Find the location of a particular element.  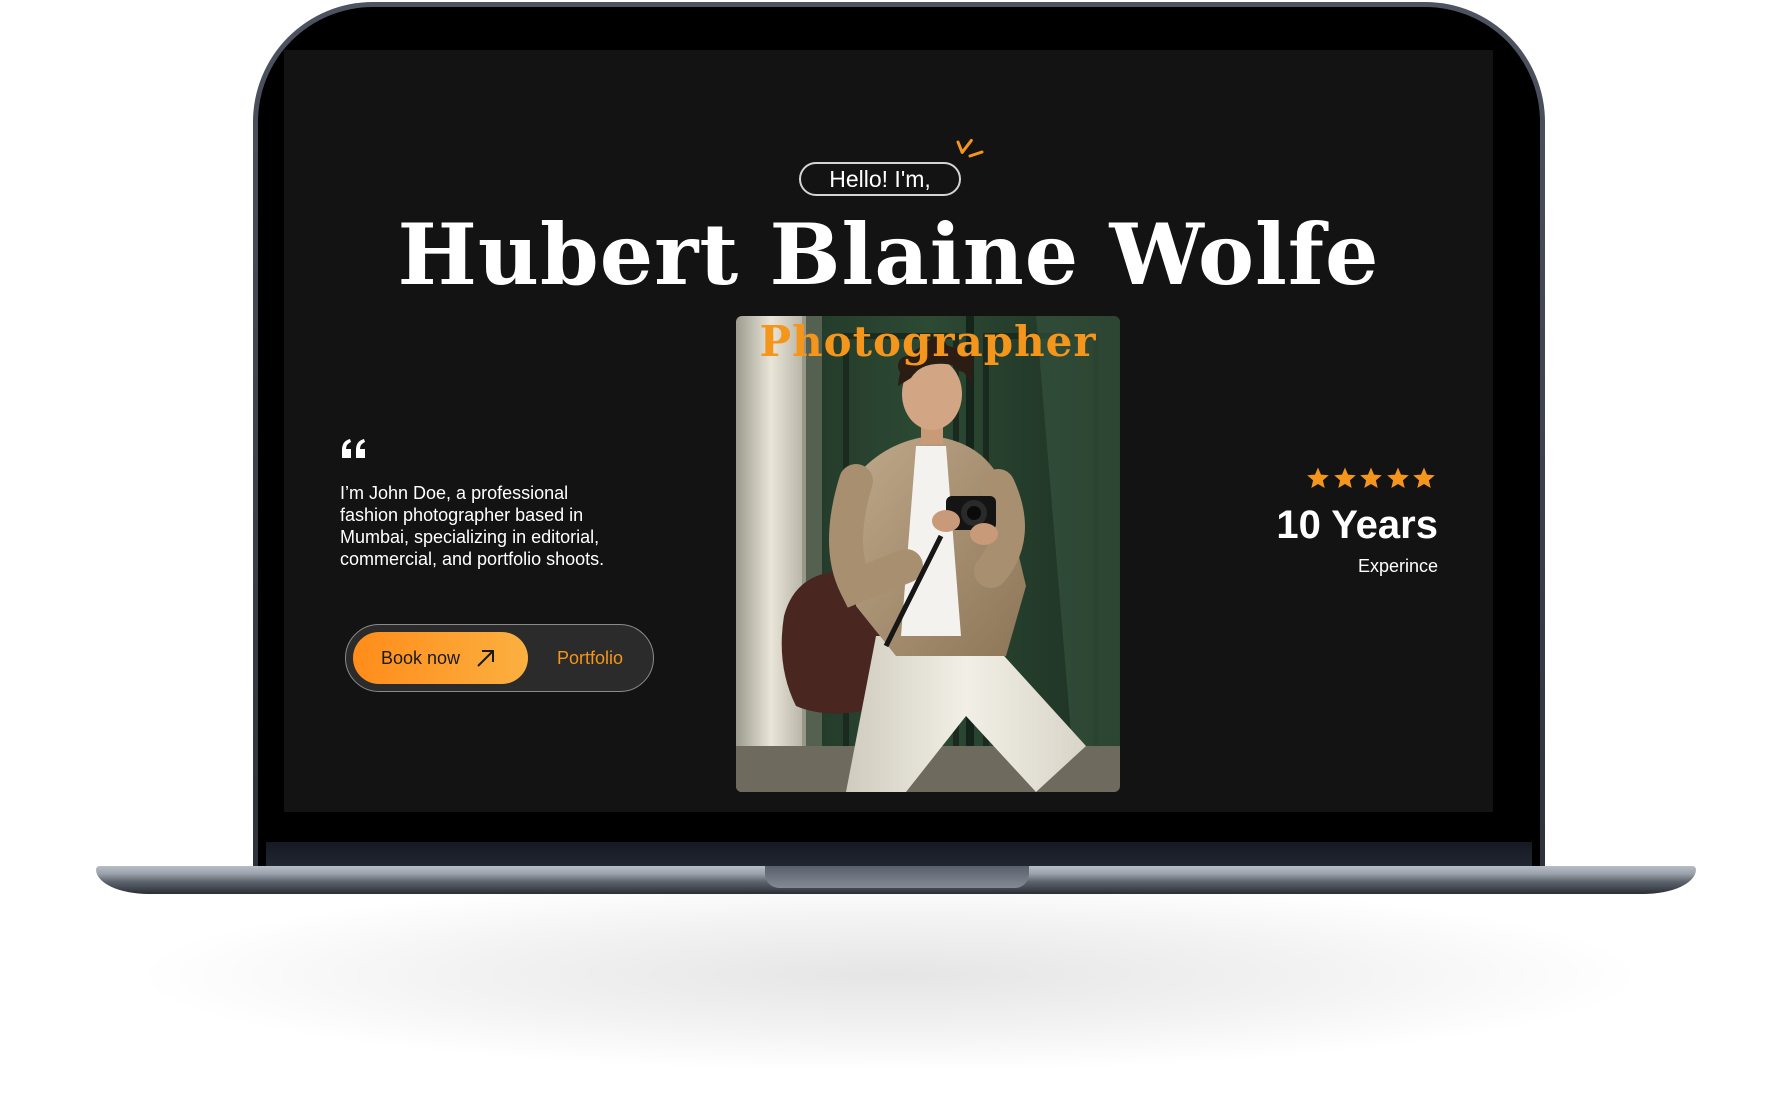

hero-role: Photographer is located at coordinates (928, 341).